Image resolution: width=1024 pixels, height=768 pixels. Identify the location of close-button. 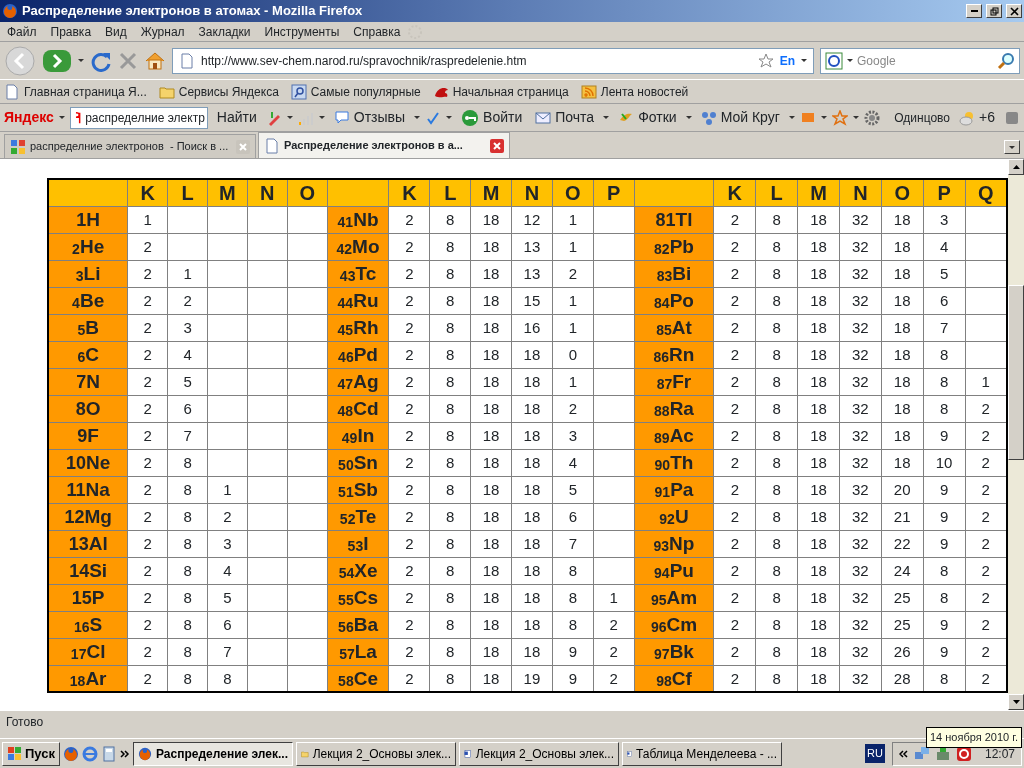
(1014, 11).